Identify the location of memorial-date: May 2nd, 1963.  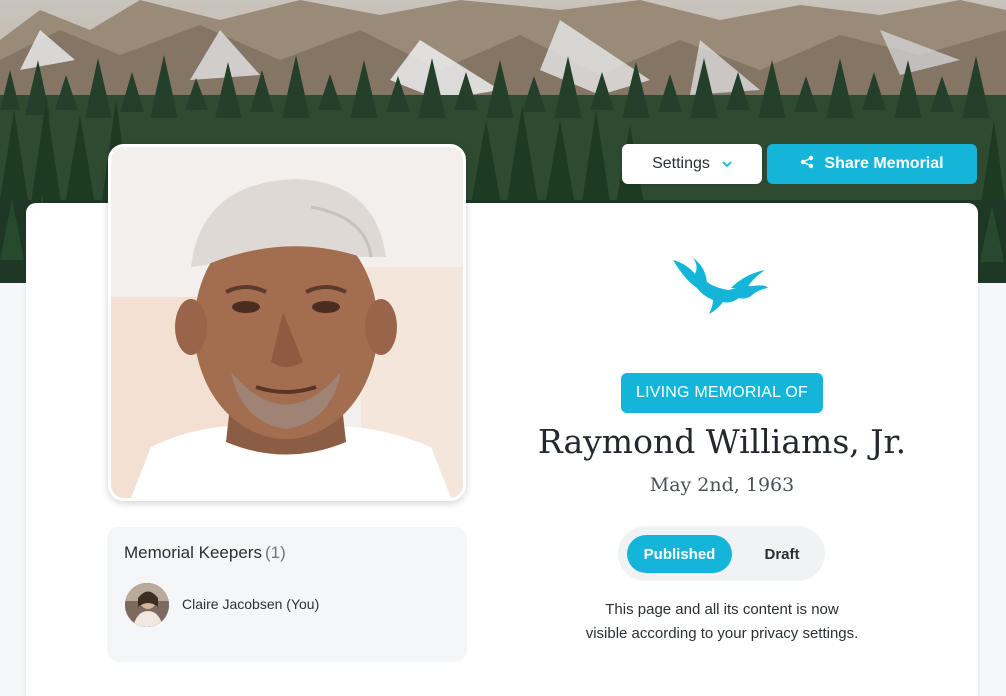
(722, 485).